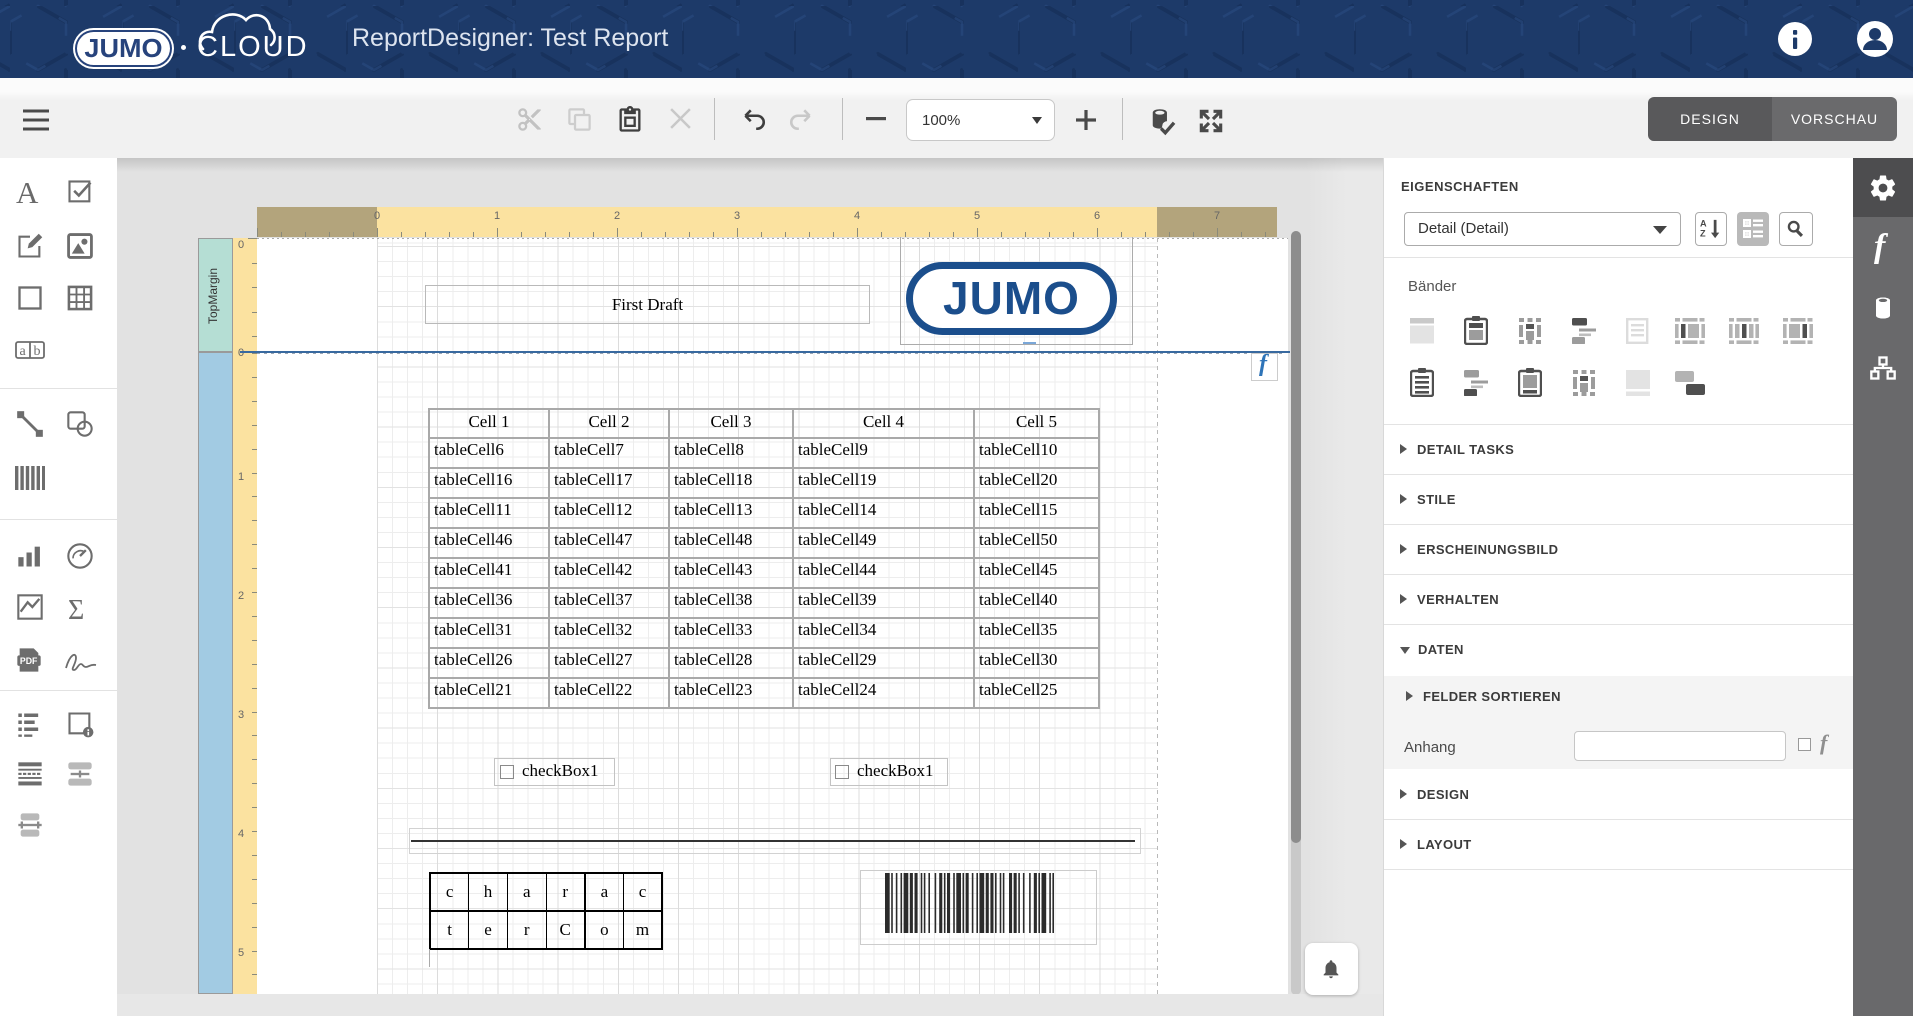 This screenshot has height=1016, width=1913. Describe the element at coordinates (1703, 223) in the screenshot. I see `svg-text: A` at that location.